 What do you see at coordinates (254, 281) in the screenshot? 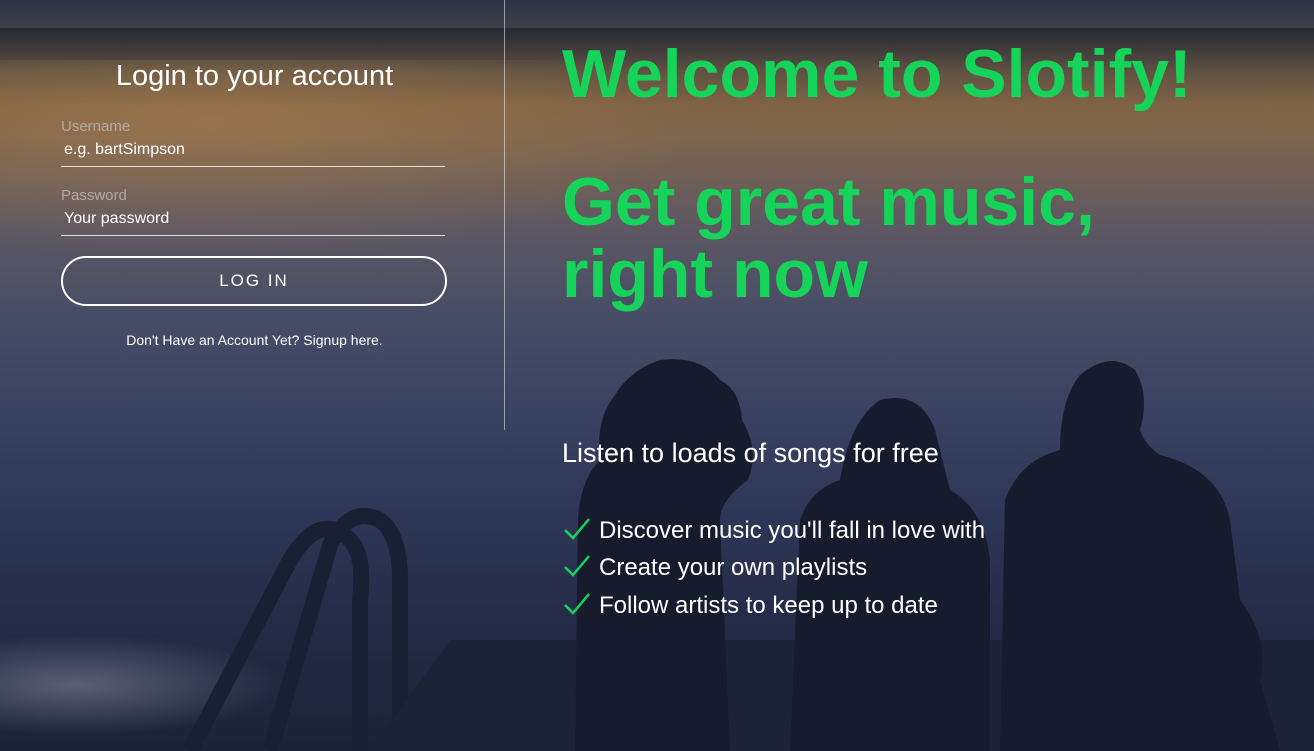
I see `login-button: LOG IN` at bounding box center [254, 281].